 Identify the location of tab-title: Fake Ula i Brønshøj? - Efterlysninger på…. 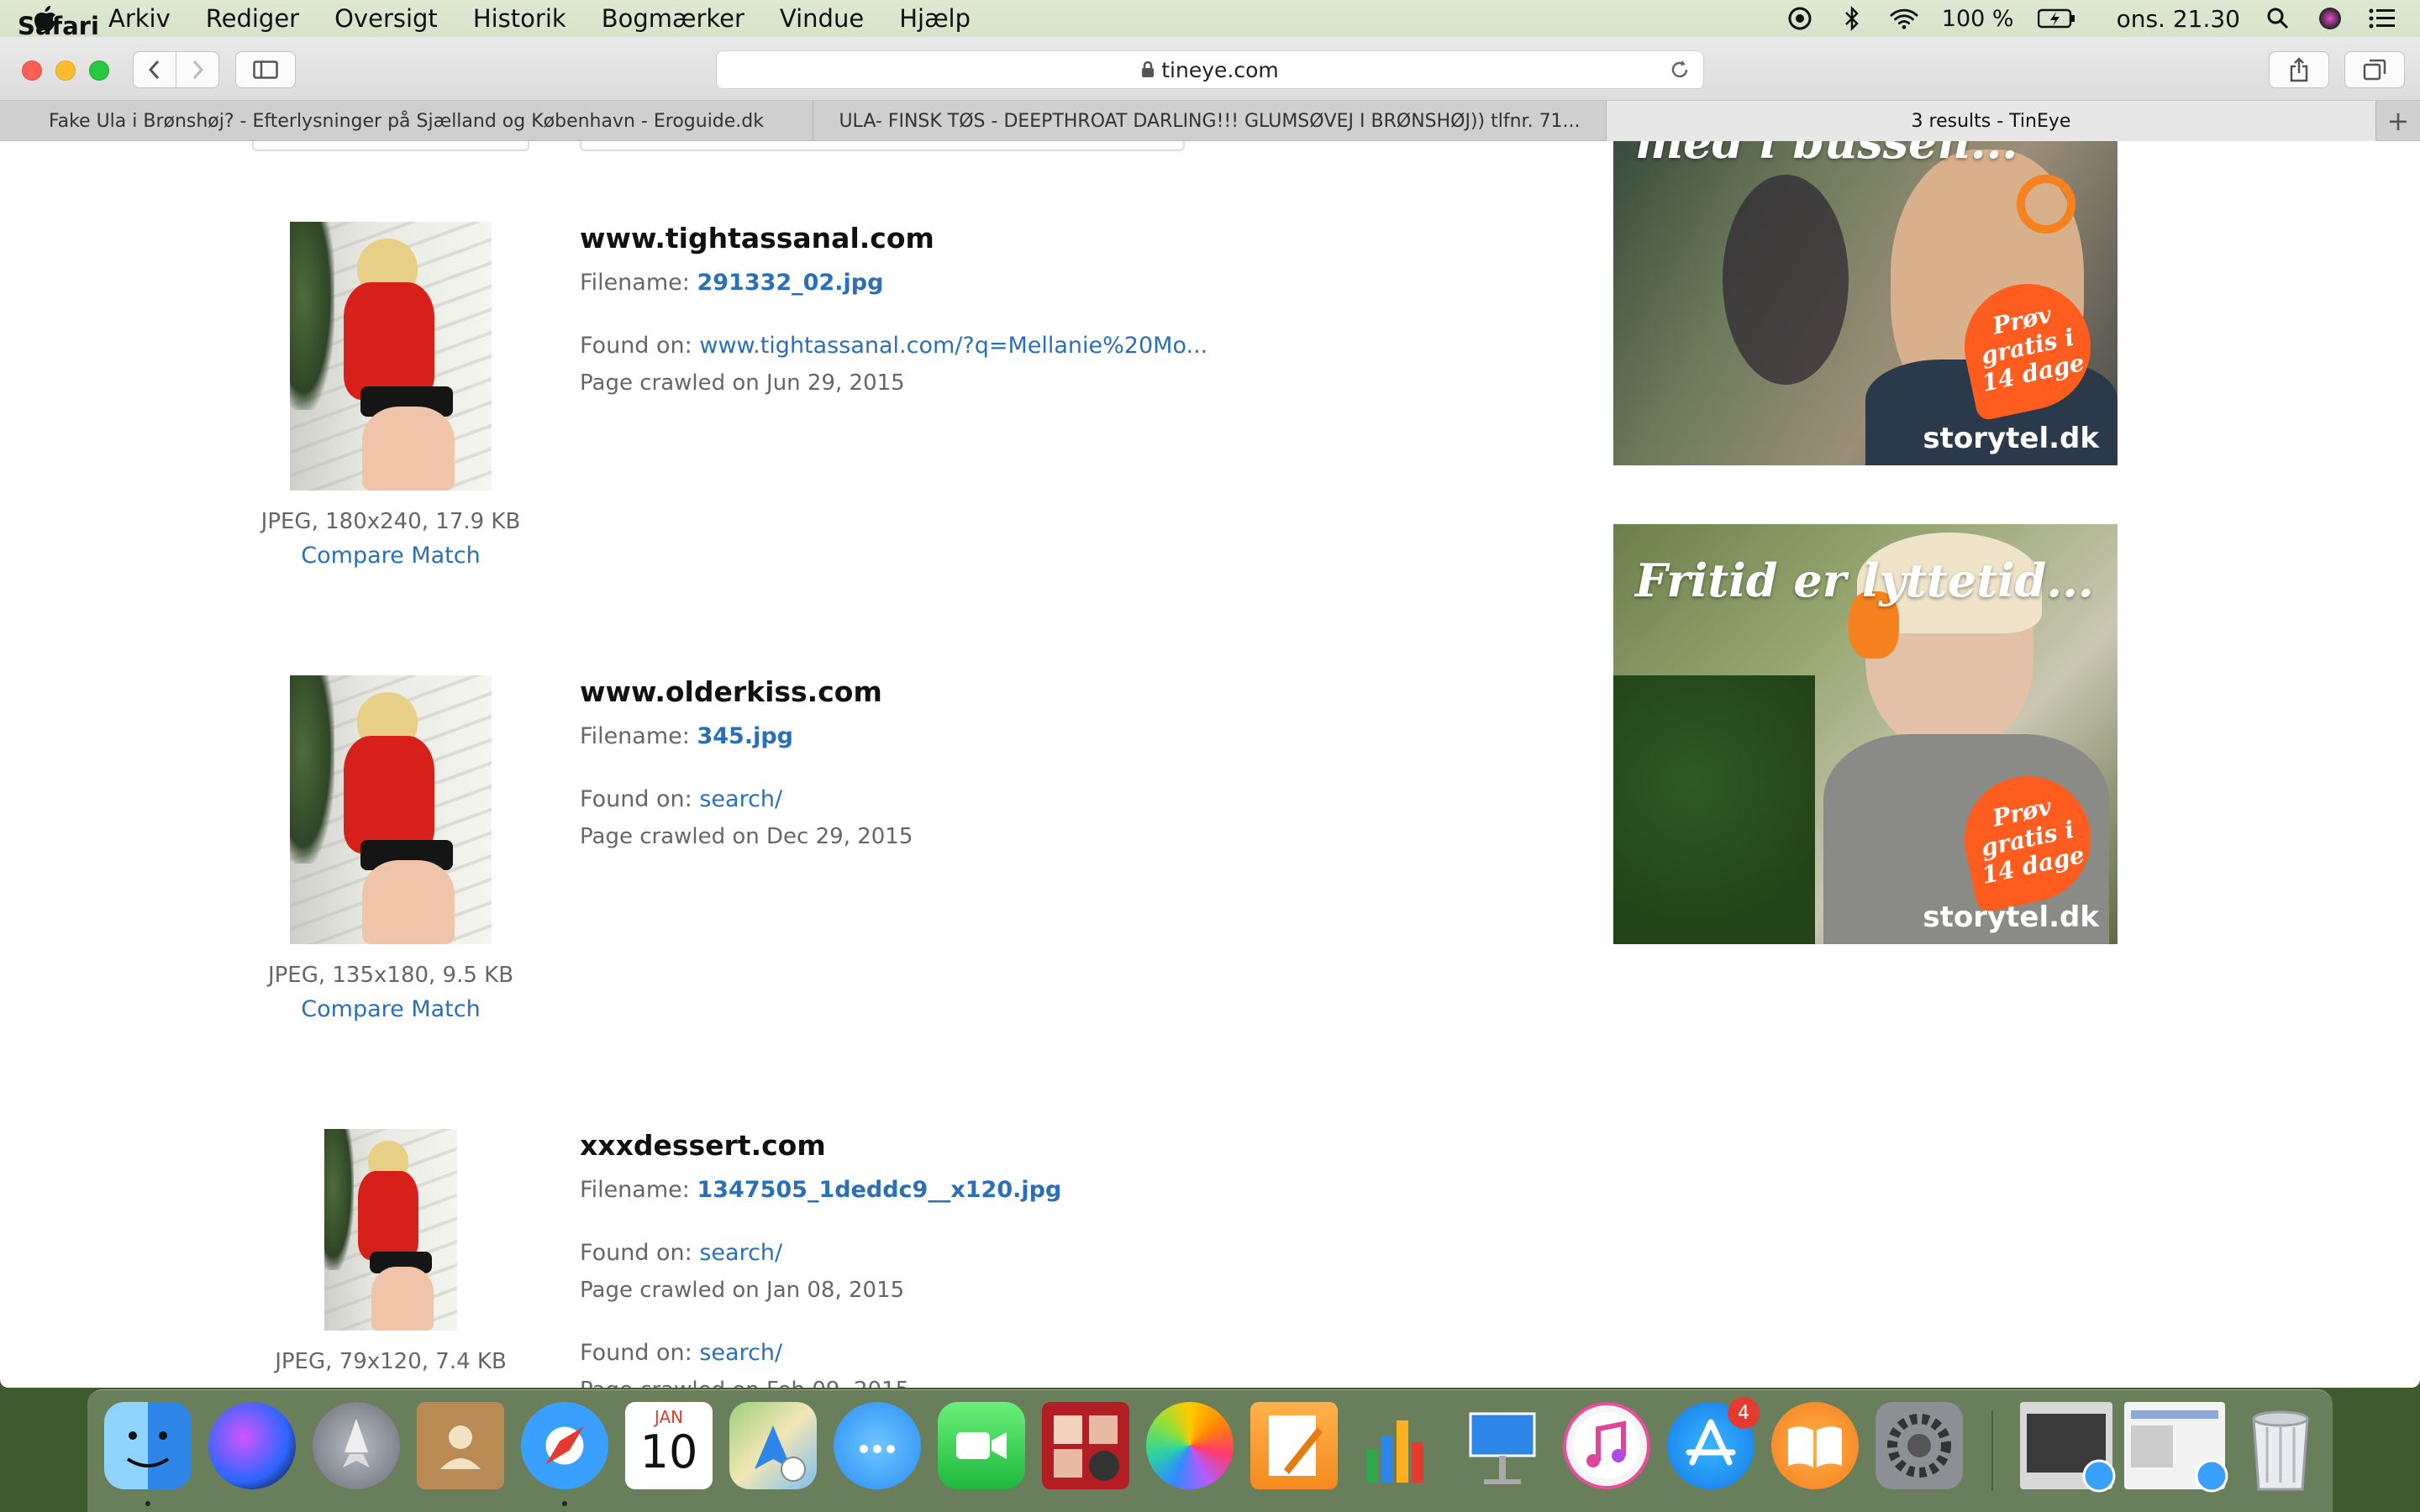
(406, 121).